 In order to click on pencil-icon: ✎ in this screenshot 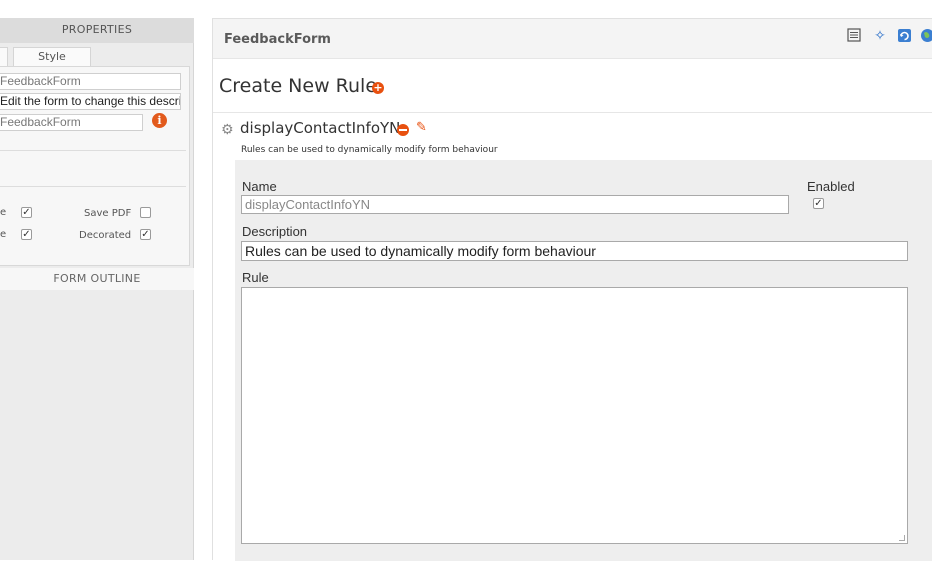, I will do `click(421, 128)`.